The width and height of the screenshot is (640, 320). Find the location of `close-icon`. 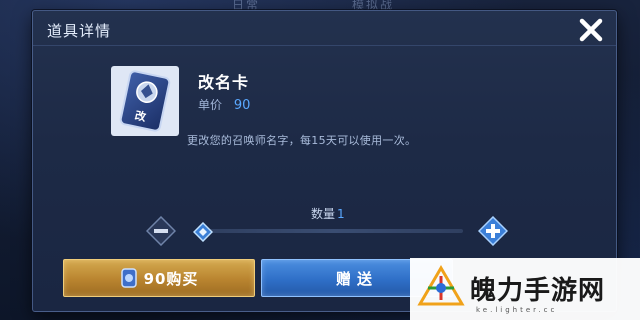

close-icon is located at coordinates (591, 30).